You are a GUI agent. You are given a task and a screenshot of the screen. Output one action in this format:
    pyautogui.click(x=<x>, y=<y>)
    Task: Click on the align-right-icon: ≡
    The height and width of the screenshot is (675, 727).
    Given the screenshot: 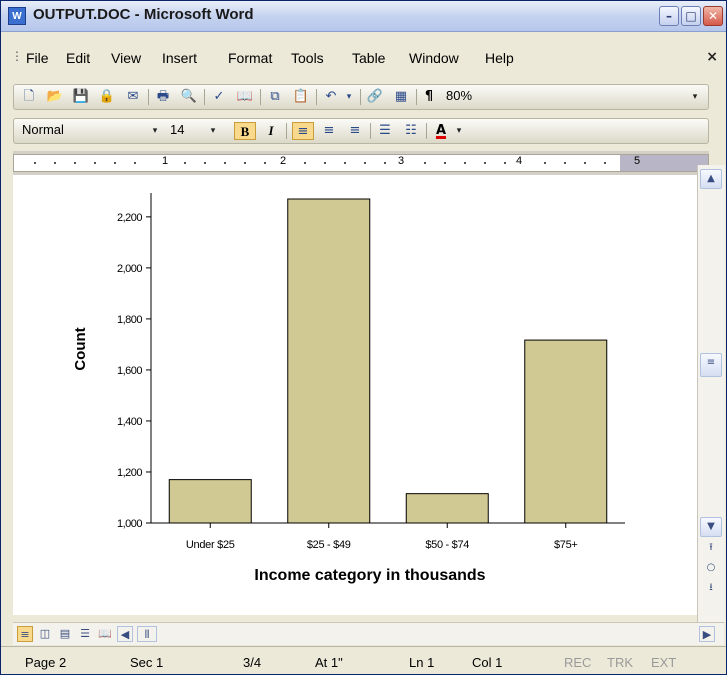 What is the action you would take?
    pyautogui.click(x=355, y=131)
    